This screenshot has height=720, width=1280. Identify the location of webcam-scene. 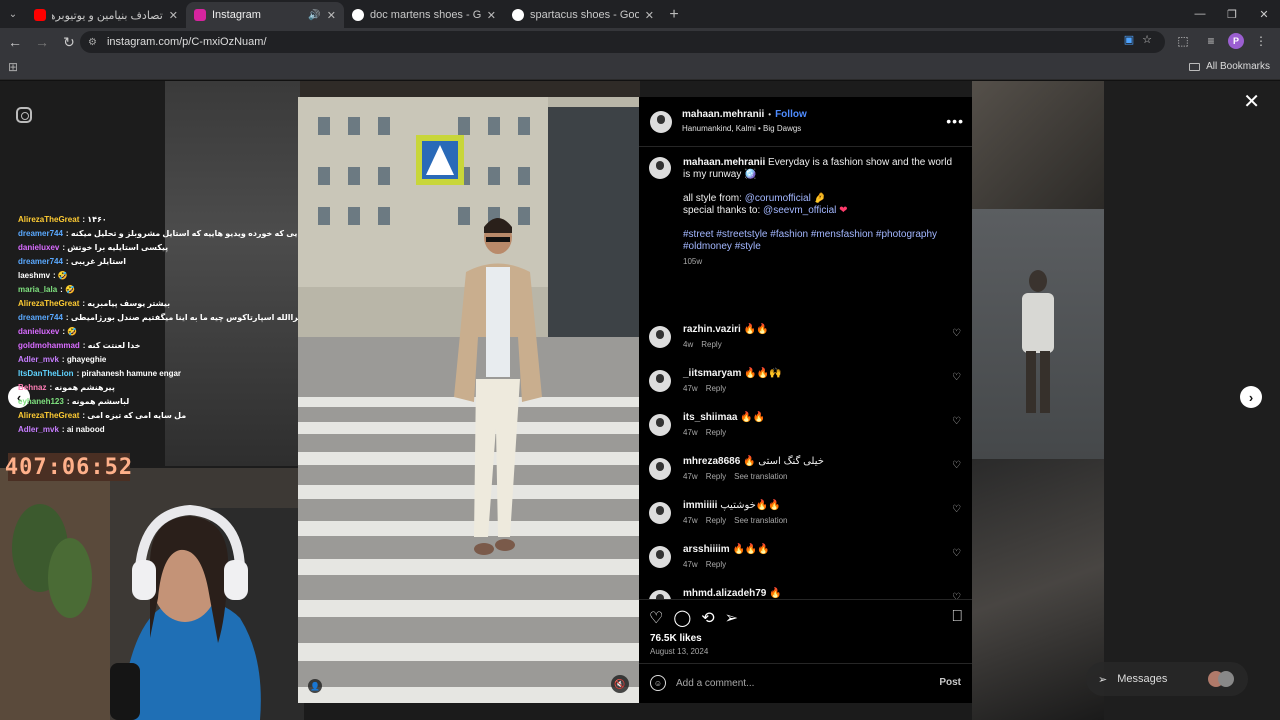
(152, 594).